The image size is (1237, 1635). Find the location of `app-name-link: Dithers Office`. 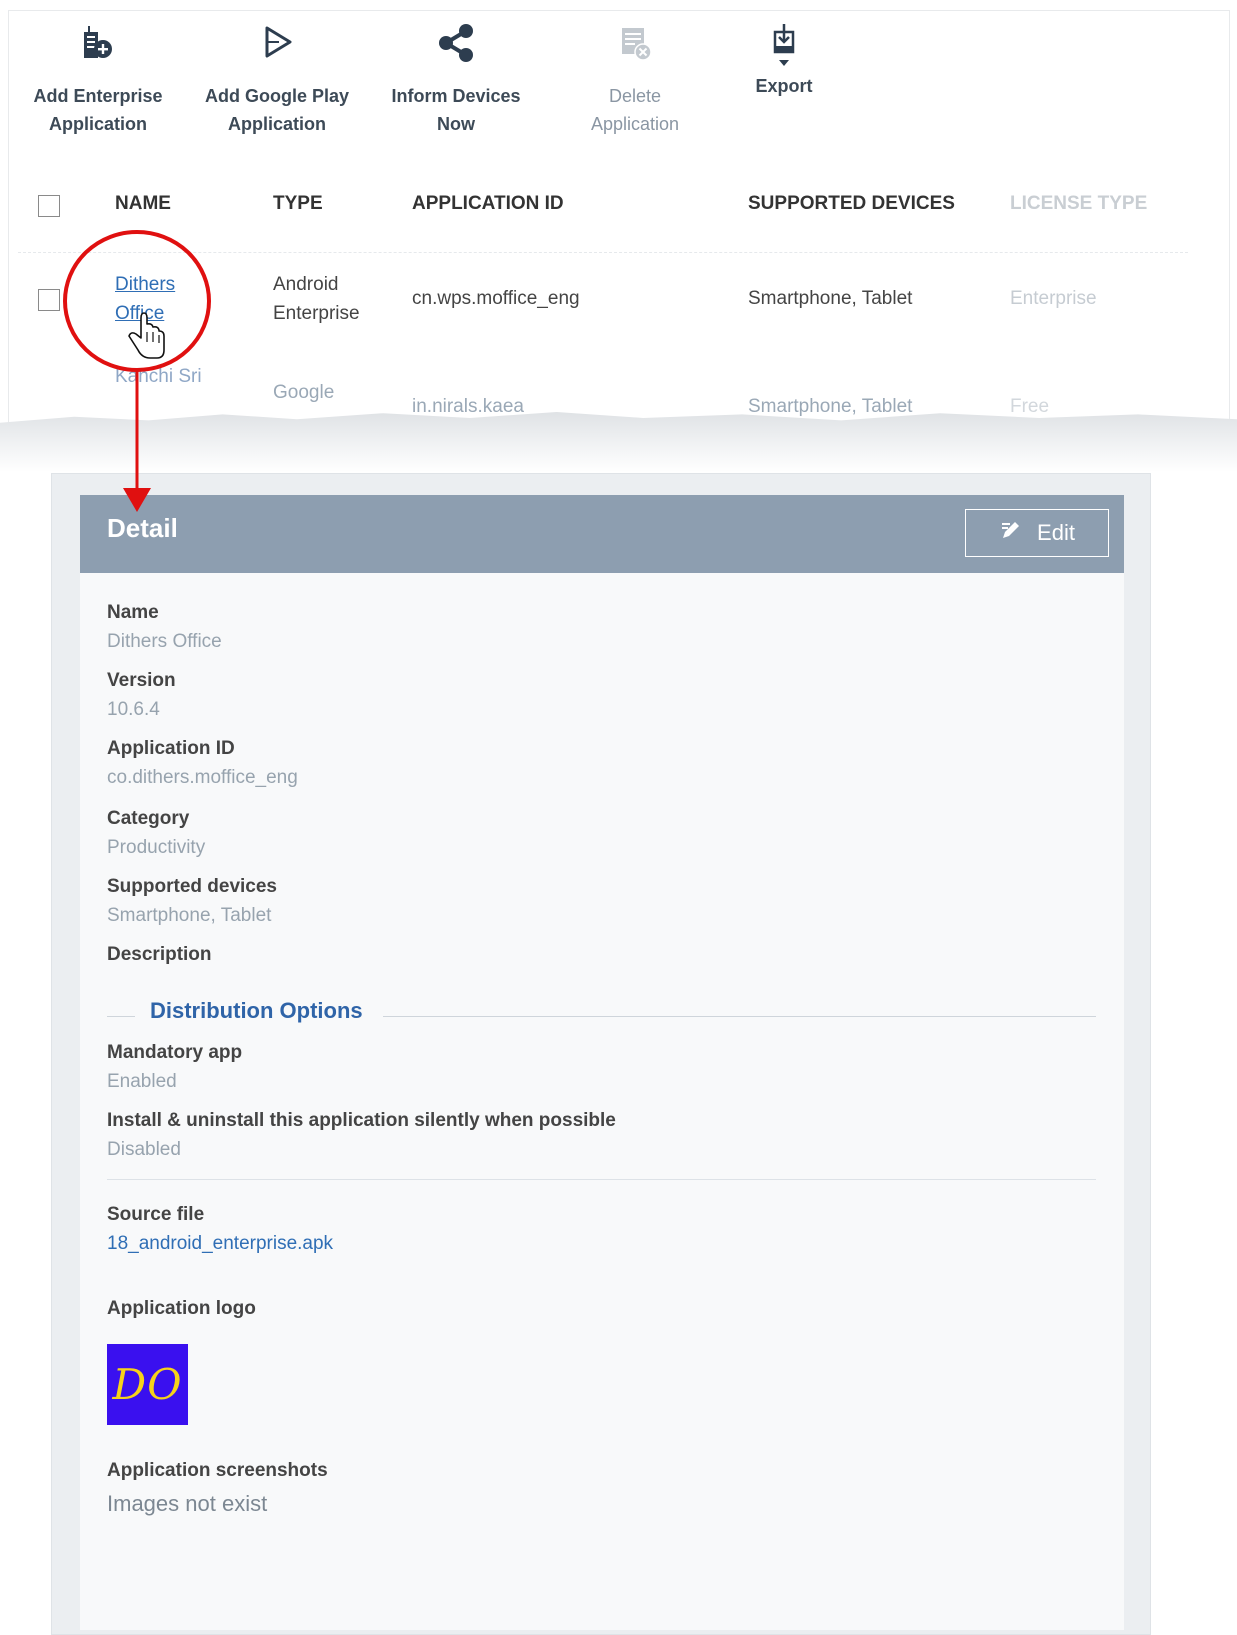

app-name-link: Dithers Office is located at coordinates (145, 299).